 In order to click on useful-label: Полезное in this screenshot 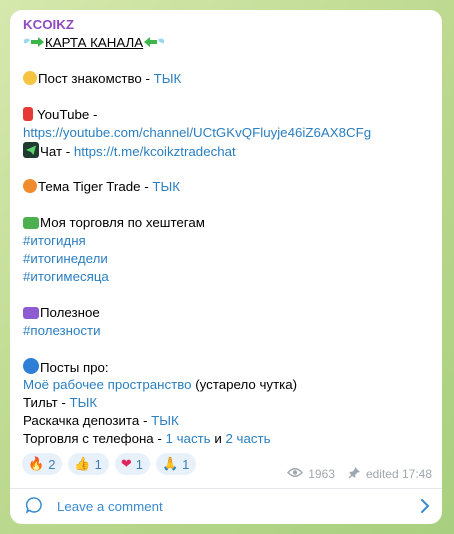, I will do `click(70, 312)`.